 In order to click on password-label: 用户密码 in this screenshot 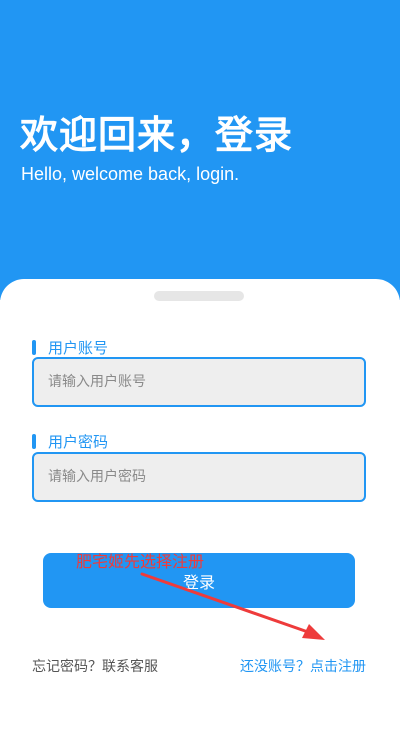, I will do `click(70, 441)`.